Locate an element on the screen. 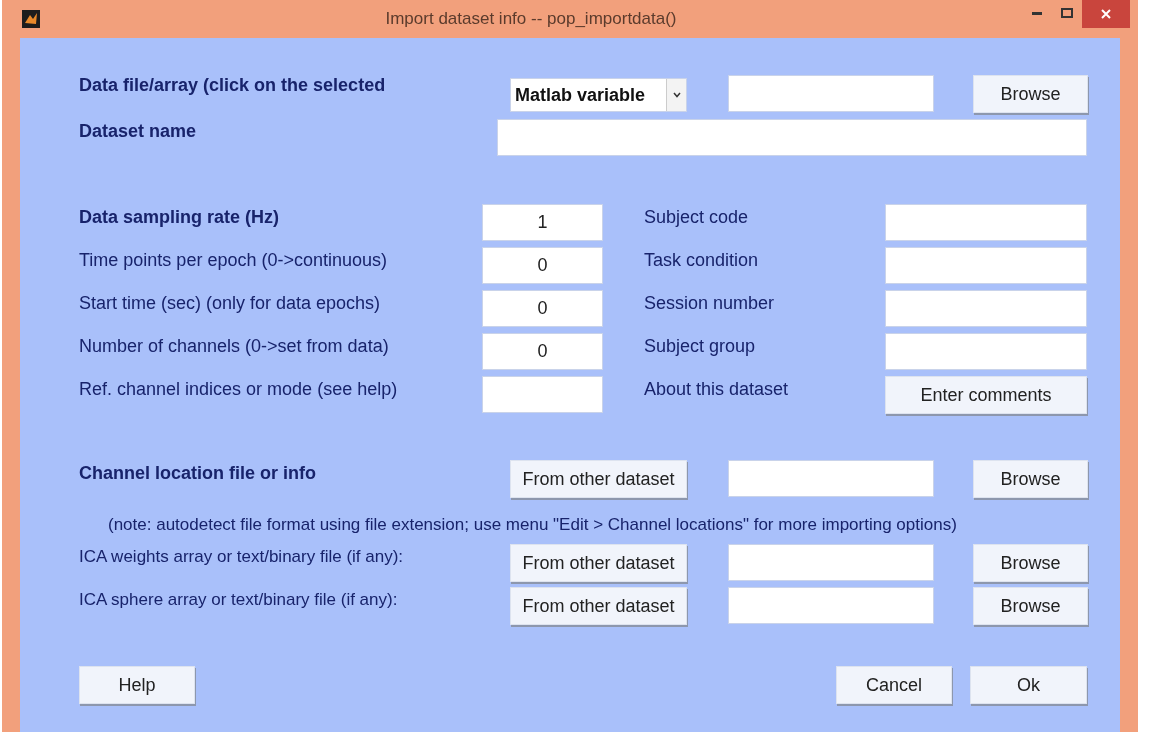  field-label: Ref. channel indices or mode (see help) is located at coordinates (239, 389).